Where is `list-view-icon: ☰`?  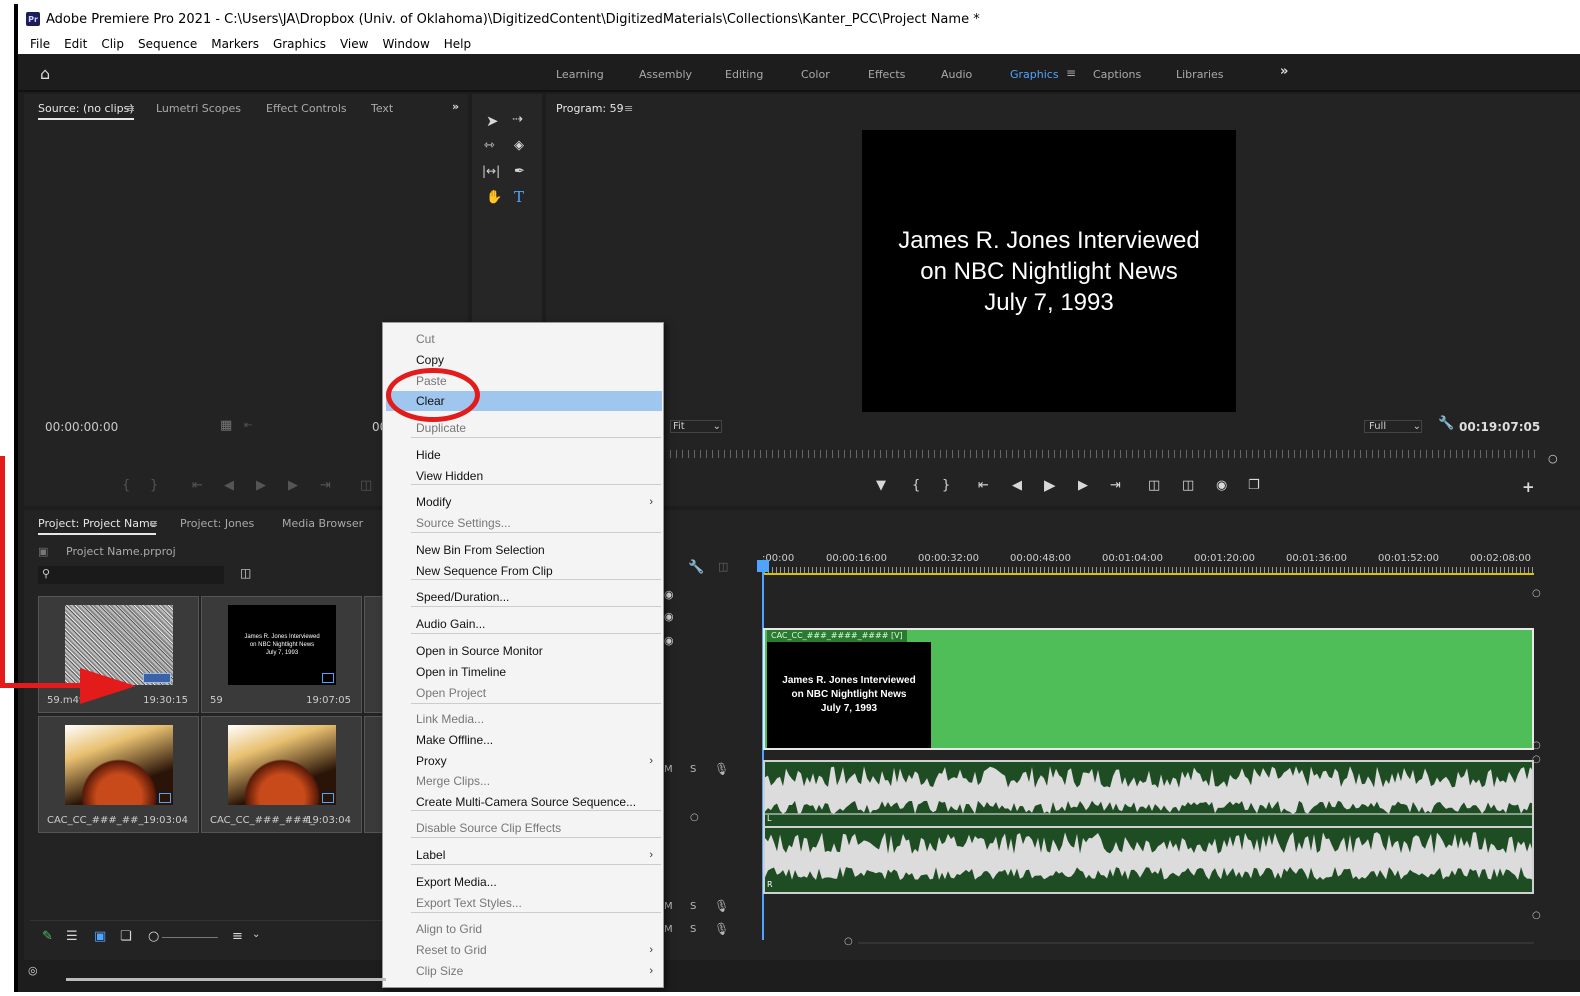 list-view-icon: ☰ is located at coordinates (72, 936).